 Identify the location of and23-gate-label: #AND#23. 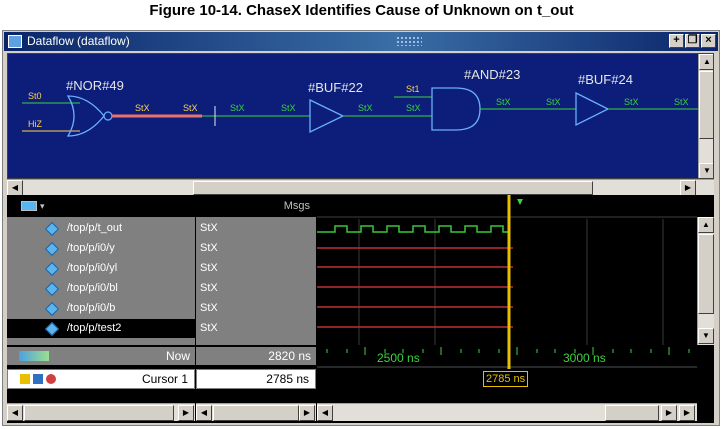
(492, 74).